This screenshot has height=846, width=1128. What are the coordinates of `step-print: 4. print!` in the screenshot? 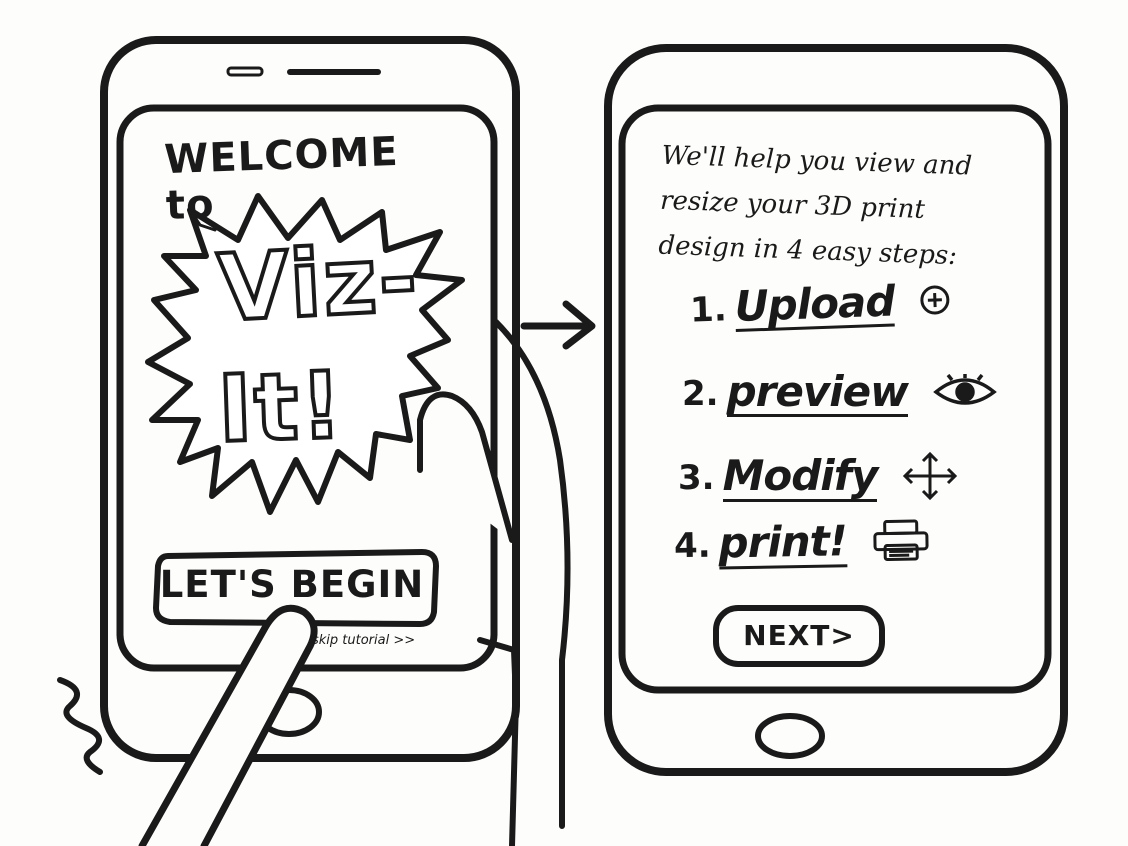 It's located at (802, 543).